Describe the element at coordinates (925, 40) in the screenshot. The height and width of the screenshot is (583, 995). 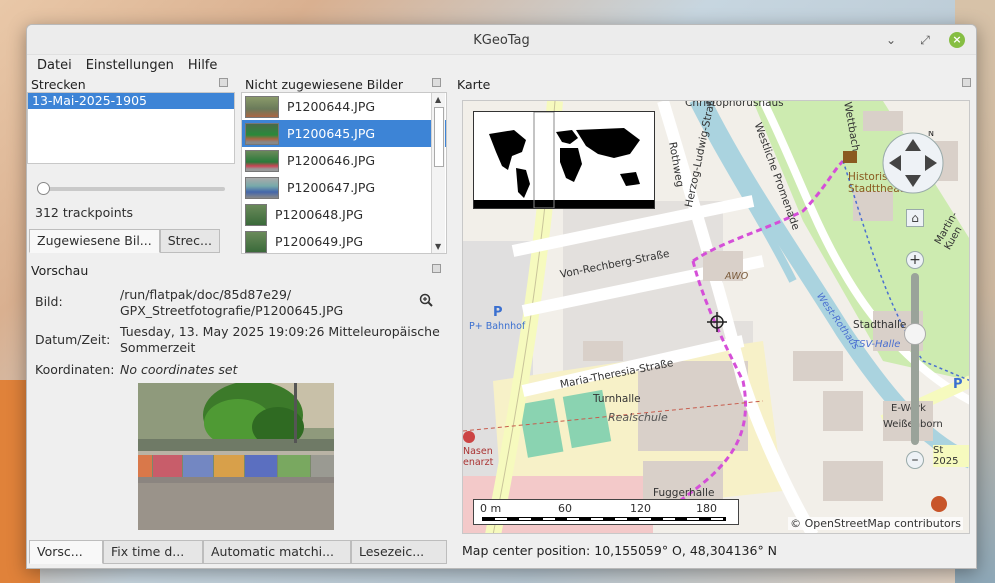
I see `maximize-button: ⤢` at that location.